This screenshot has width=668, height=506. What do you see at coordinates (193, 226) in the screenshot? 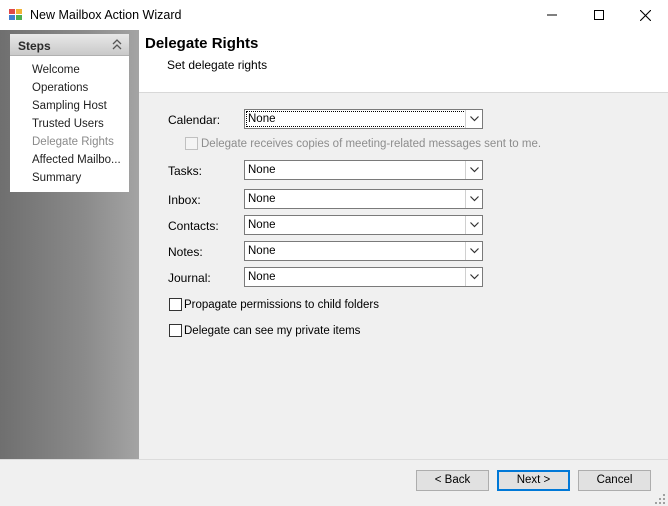
I see `contacts-label: Contacts:` at bounding box center [193, 226].